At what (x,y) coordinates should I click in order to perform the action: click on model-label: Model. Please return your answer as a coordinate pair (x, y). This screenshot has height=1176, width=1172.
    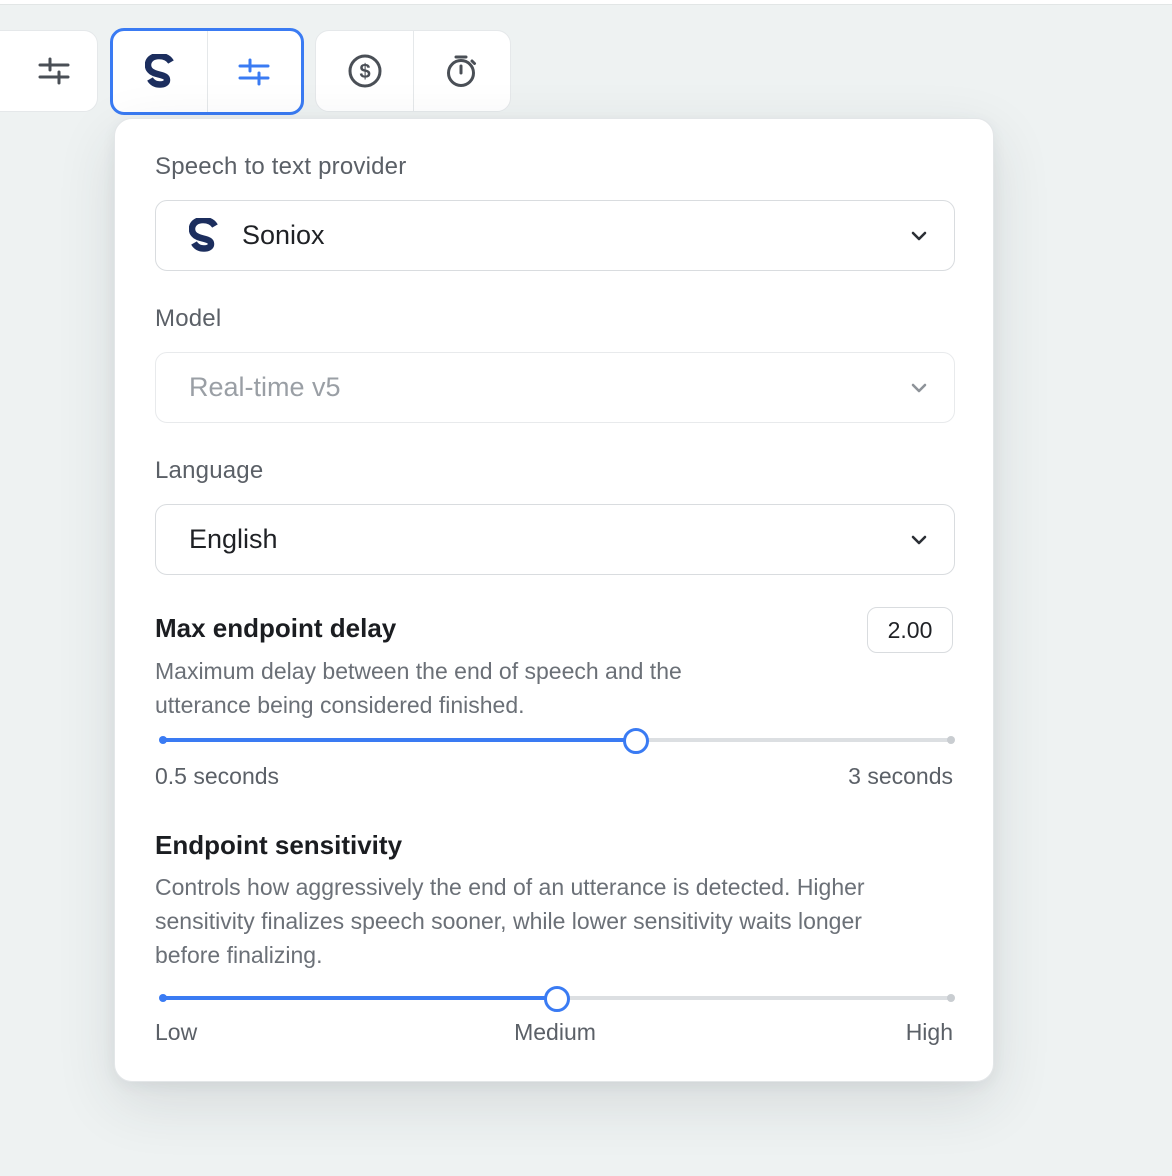
    Looking at the image, I should click on (188, 318).